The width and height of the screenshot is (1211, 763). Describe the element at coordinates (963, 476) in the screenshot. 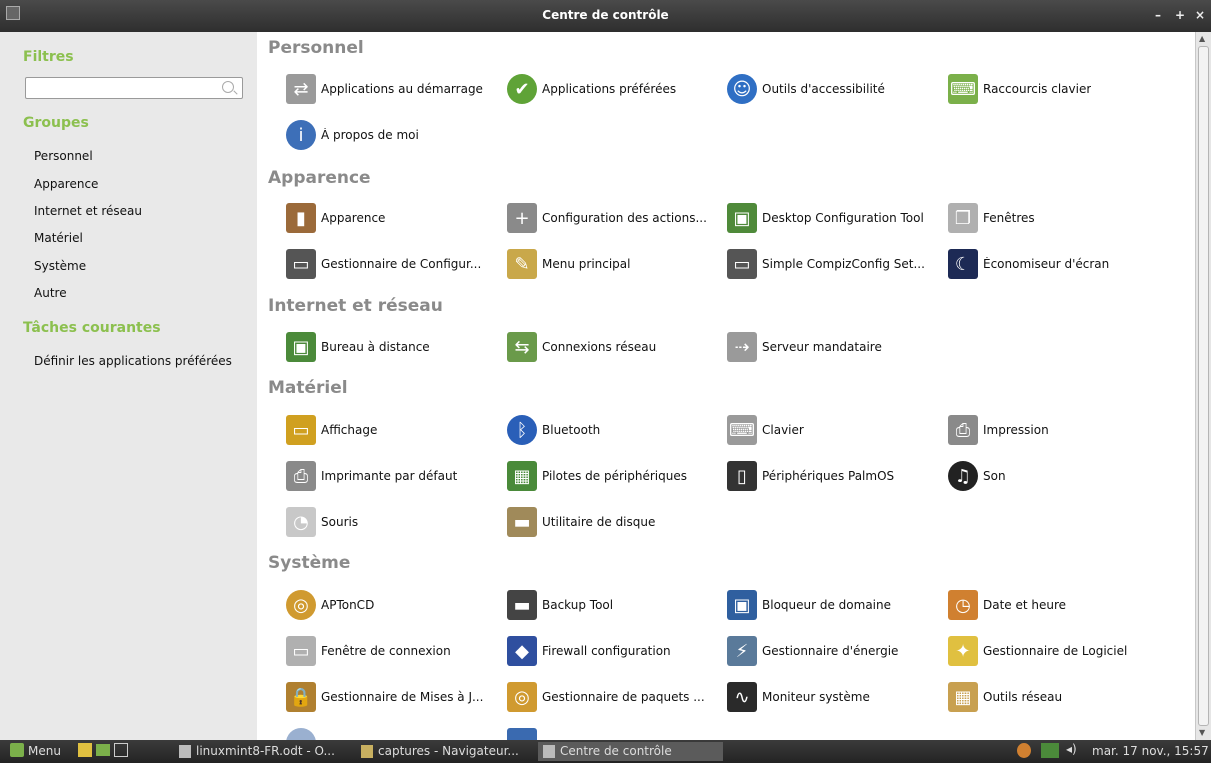

I see `sound-icon: ♫` at that location.